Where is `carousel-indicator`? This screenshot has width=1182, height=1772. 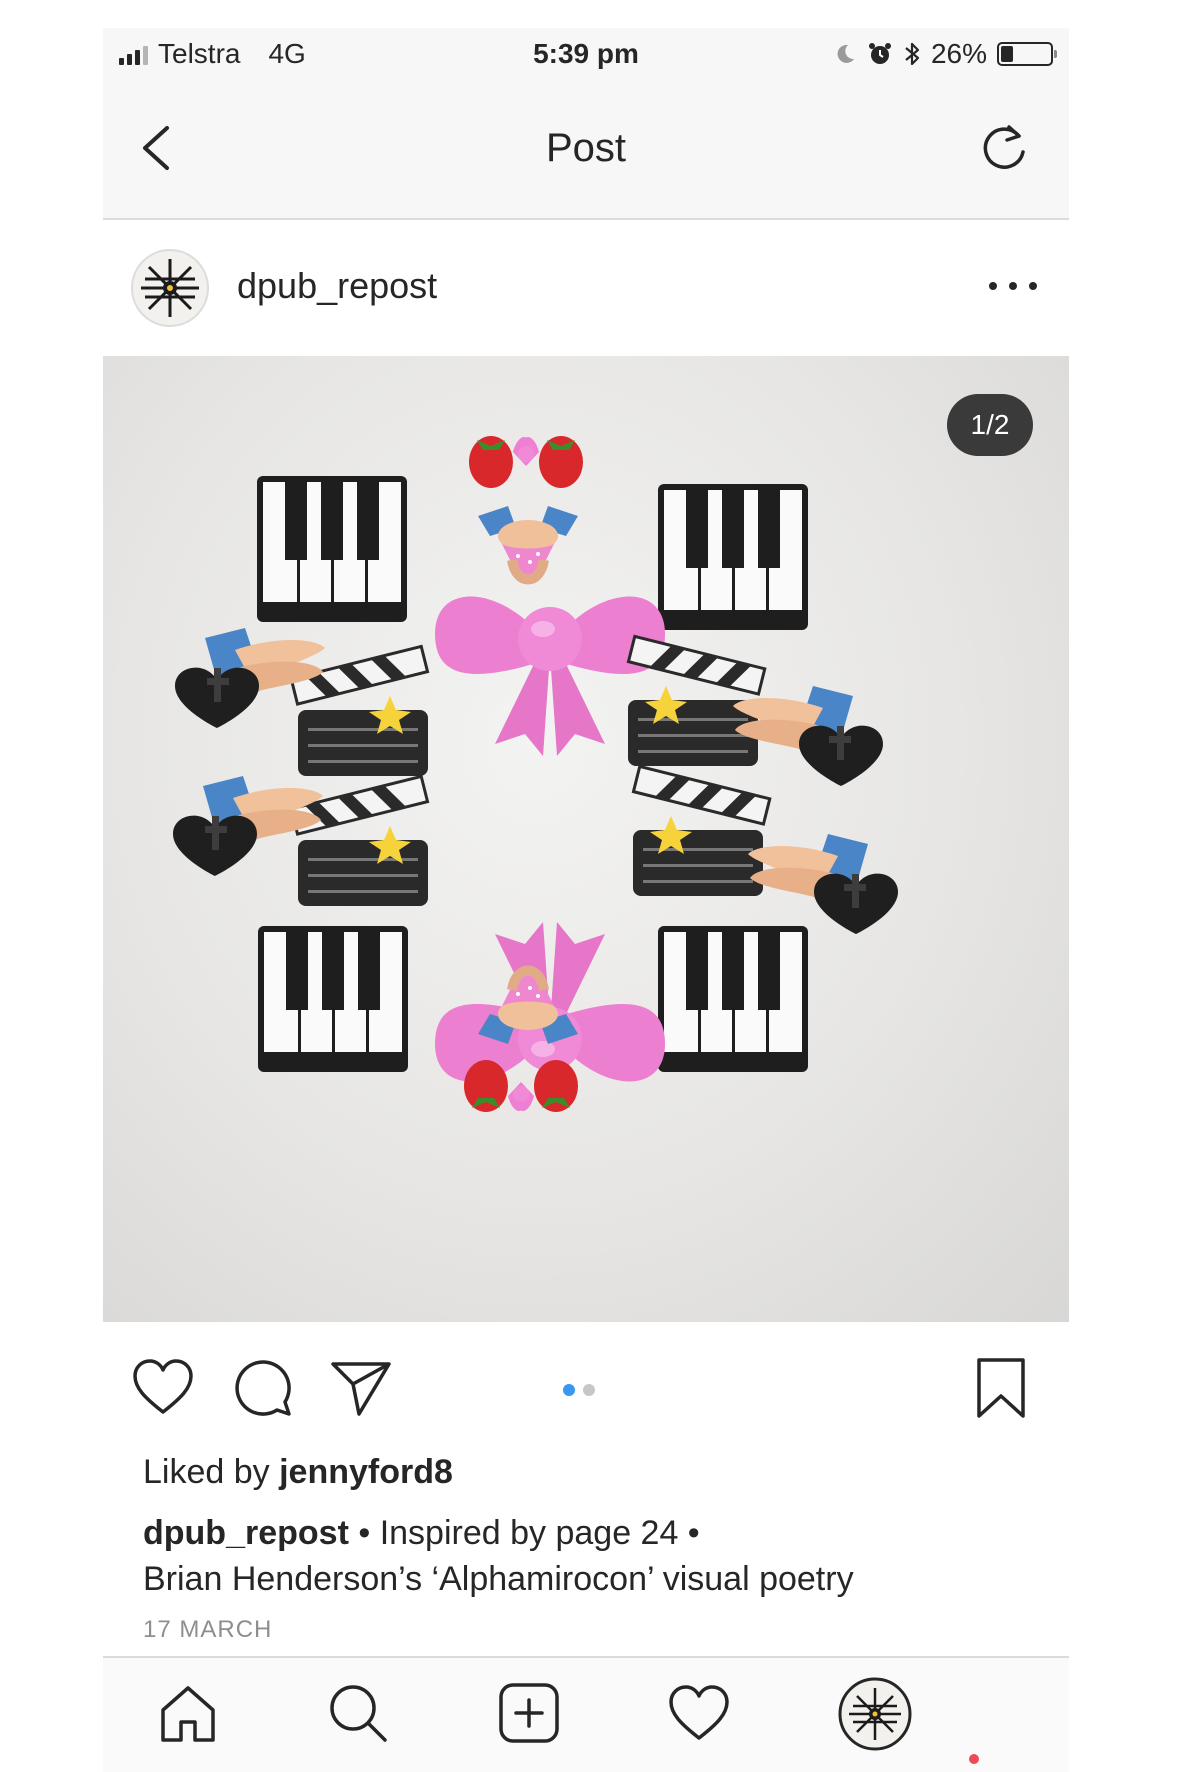
carousel-indicator is located at coordinates (579, 1390).